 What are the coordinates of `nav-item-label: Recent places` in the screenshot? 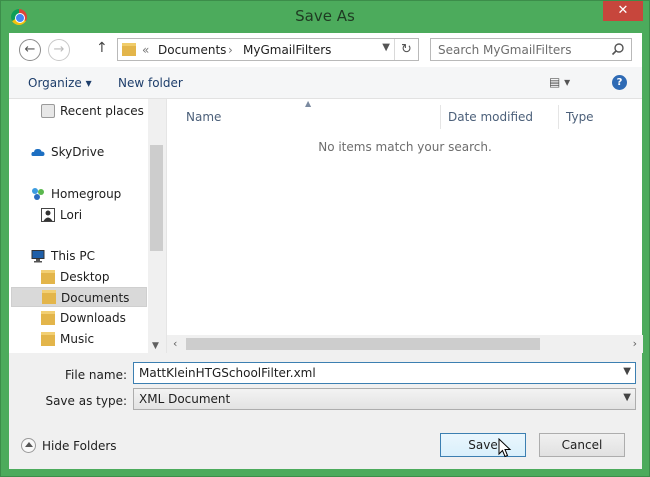 It's located at (102, 111).